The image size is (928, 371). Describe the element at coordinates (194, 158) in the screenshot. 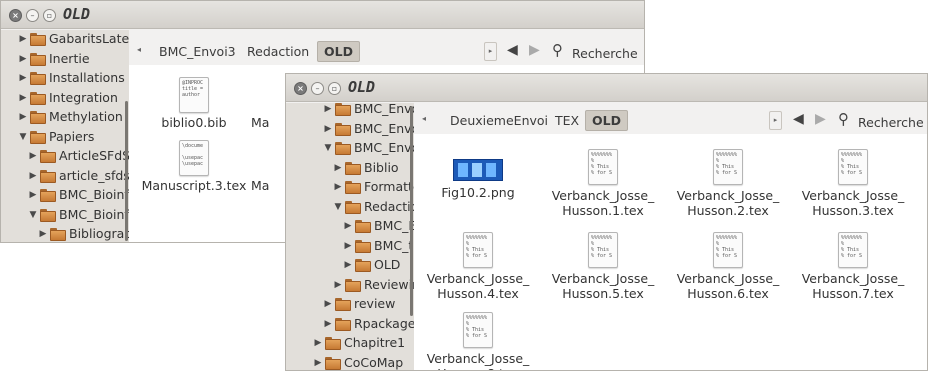

I see `tex-file-icon: \docume \usepac \usepac` at that location.